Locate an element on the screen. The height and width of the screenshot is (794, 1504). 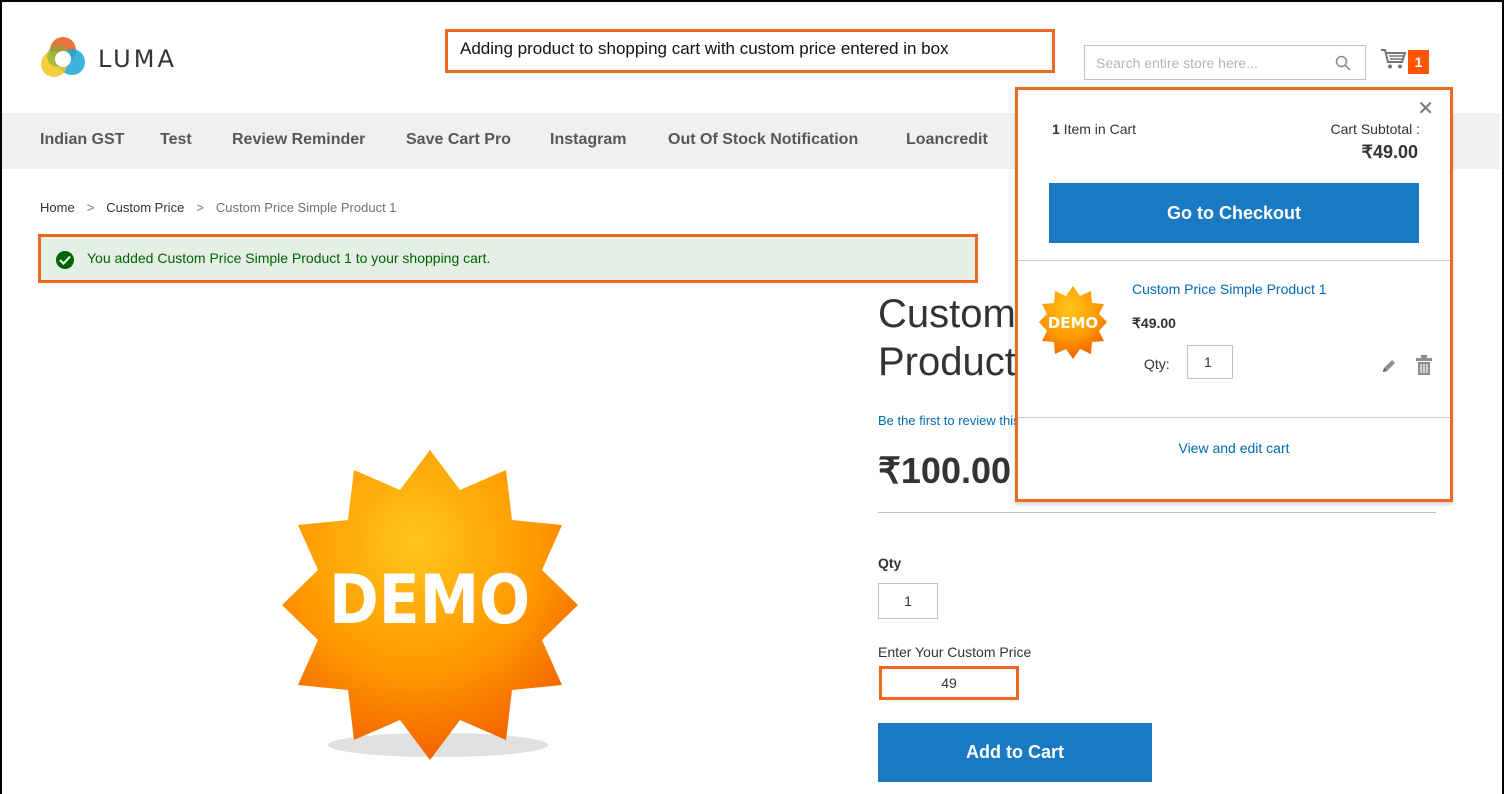
trash-icon is located at coordinates (1424, 365).